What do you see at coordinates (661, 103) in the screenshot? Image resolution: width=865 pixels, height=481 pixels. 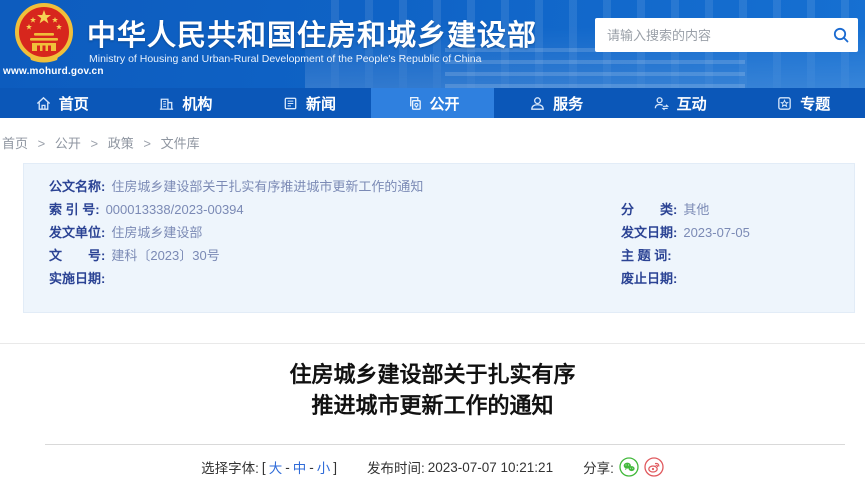 I see `interact-icon` at bounding box center [661, 103].